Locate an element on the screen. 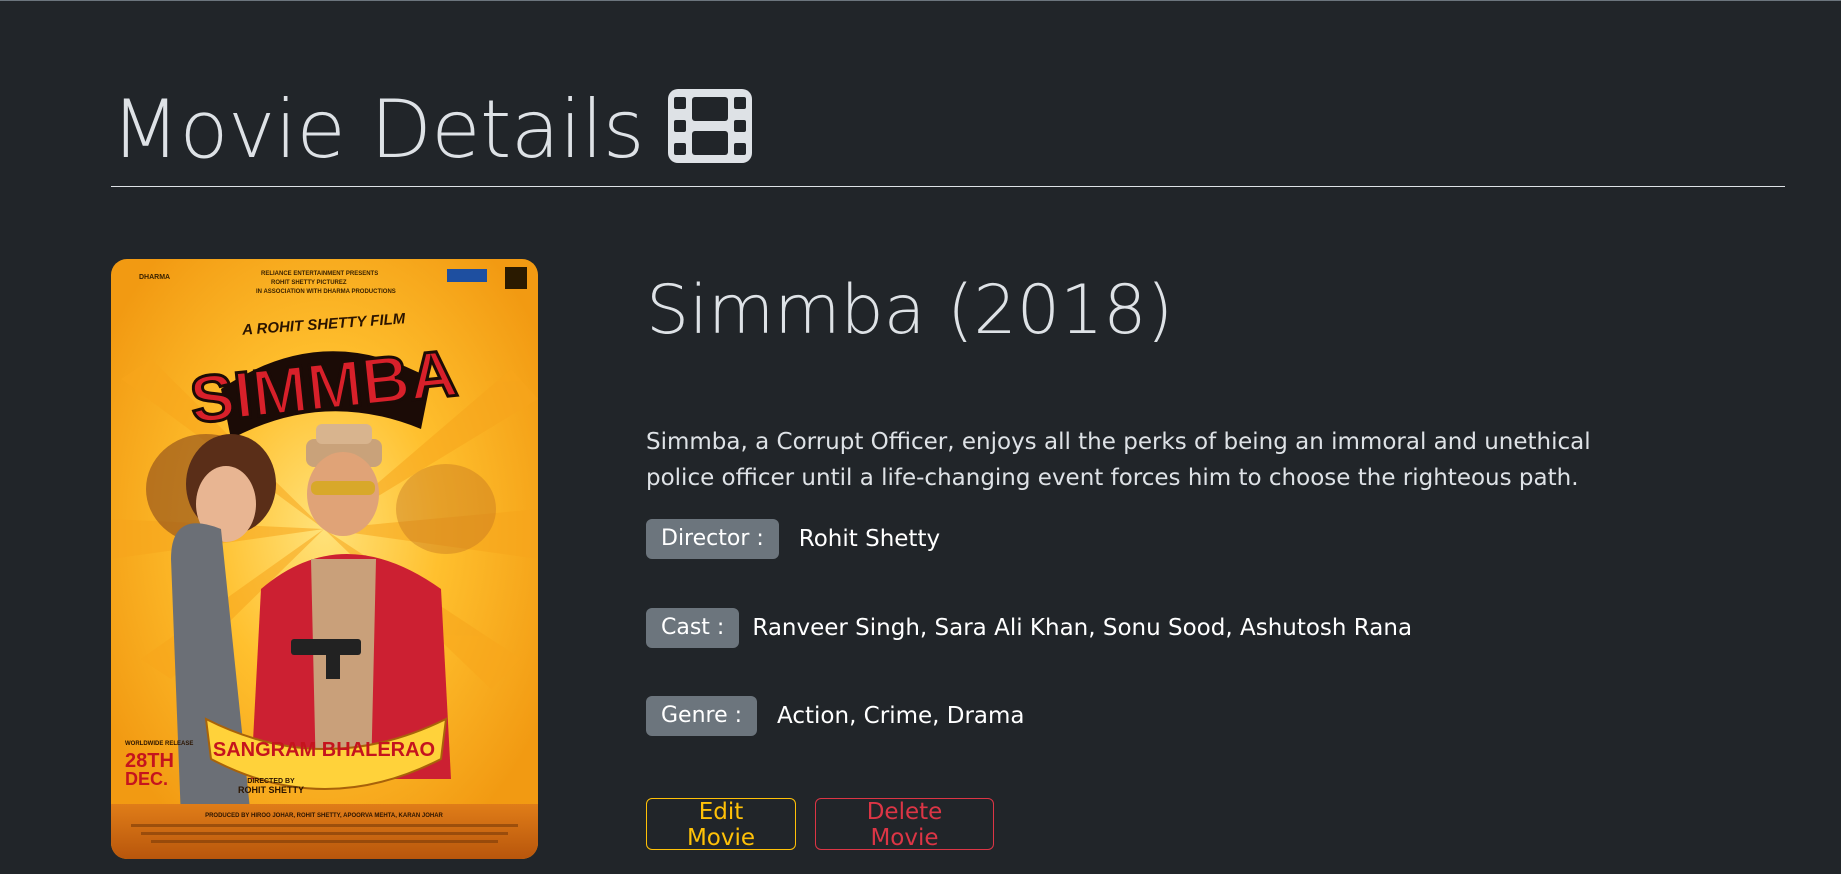 The image size is (1841, 874). director-value: Rohit Shetty is located at coordinates (869, 539).